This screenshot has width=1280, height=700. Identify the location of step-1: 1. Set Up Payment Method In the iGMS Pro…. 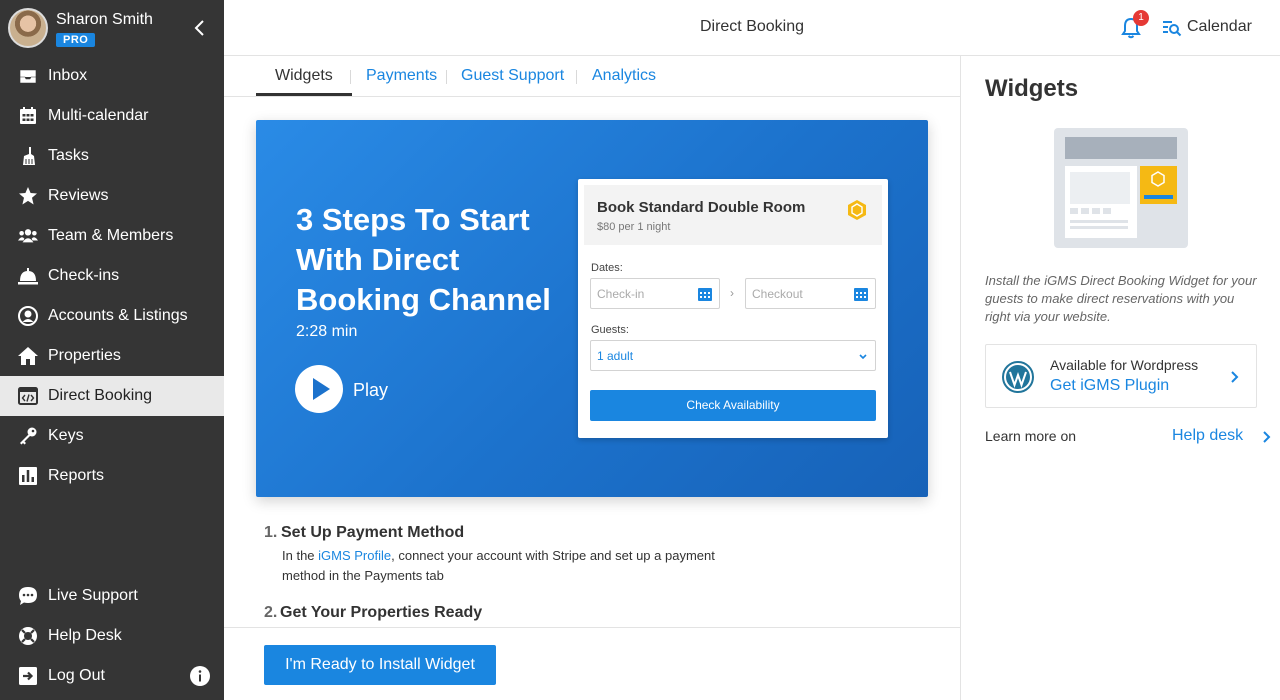
(564, 559).